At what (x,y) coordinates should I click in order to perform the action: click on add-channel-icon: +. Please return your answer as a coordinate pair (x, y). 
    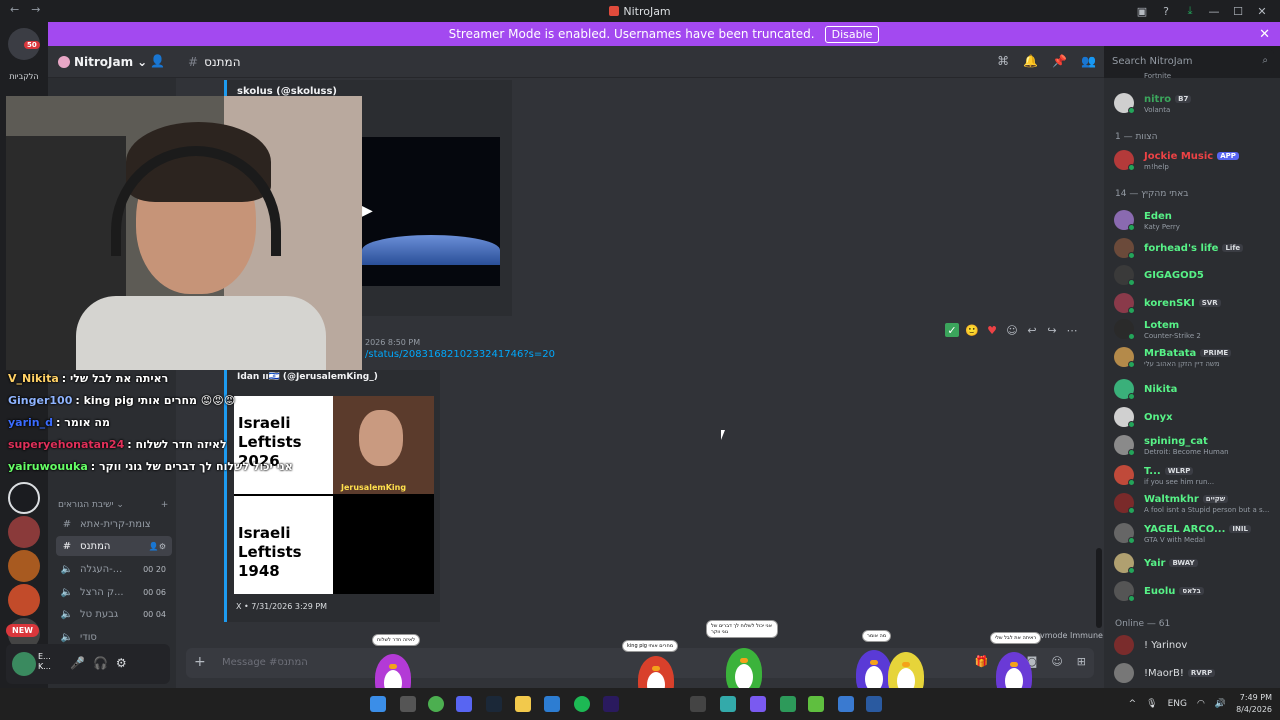
    Looking at the image, I should click on (165, 505).